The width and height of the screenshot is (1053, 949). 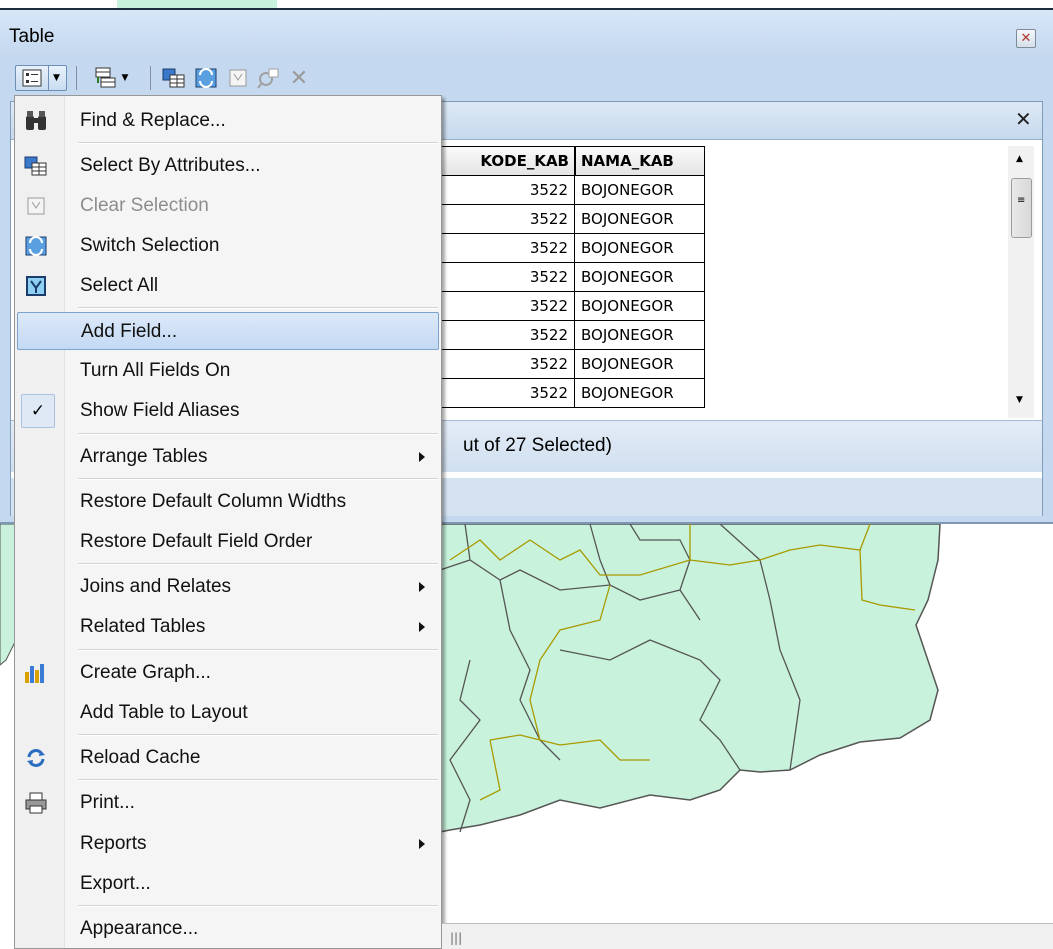 What do you see at coordinates (1021, 208) in the screenshot?
I see `scrollbar-thumb: ≡` at bounding box center [1021, 208].